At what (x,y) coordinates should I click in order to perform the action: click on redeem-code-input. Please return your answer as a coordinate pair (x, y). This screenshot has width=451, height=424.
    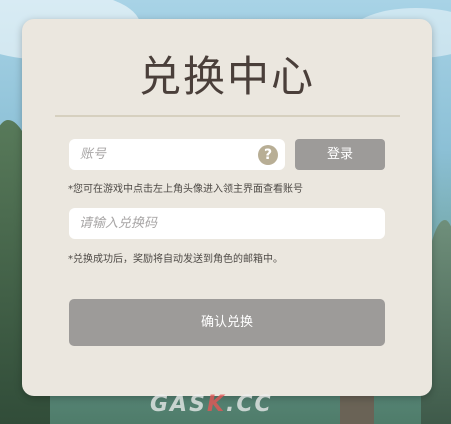
    Looking at the image, I should click on (227, 223).